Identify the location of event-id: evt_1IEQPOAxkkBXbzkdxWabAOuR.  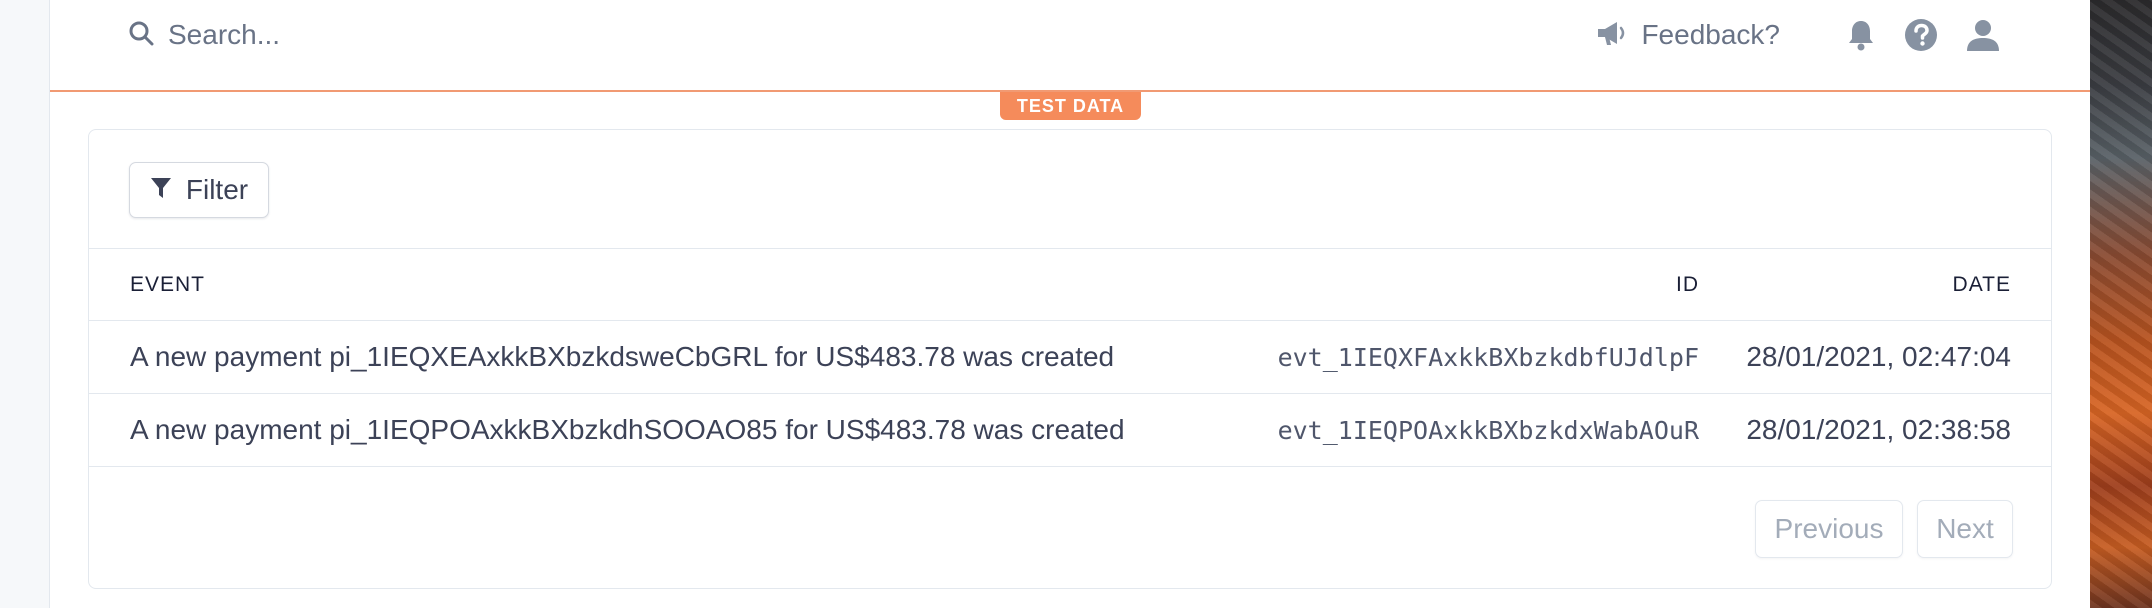
(1488, 430).